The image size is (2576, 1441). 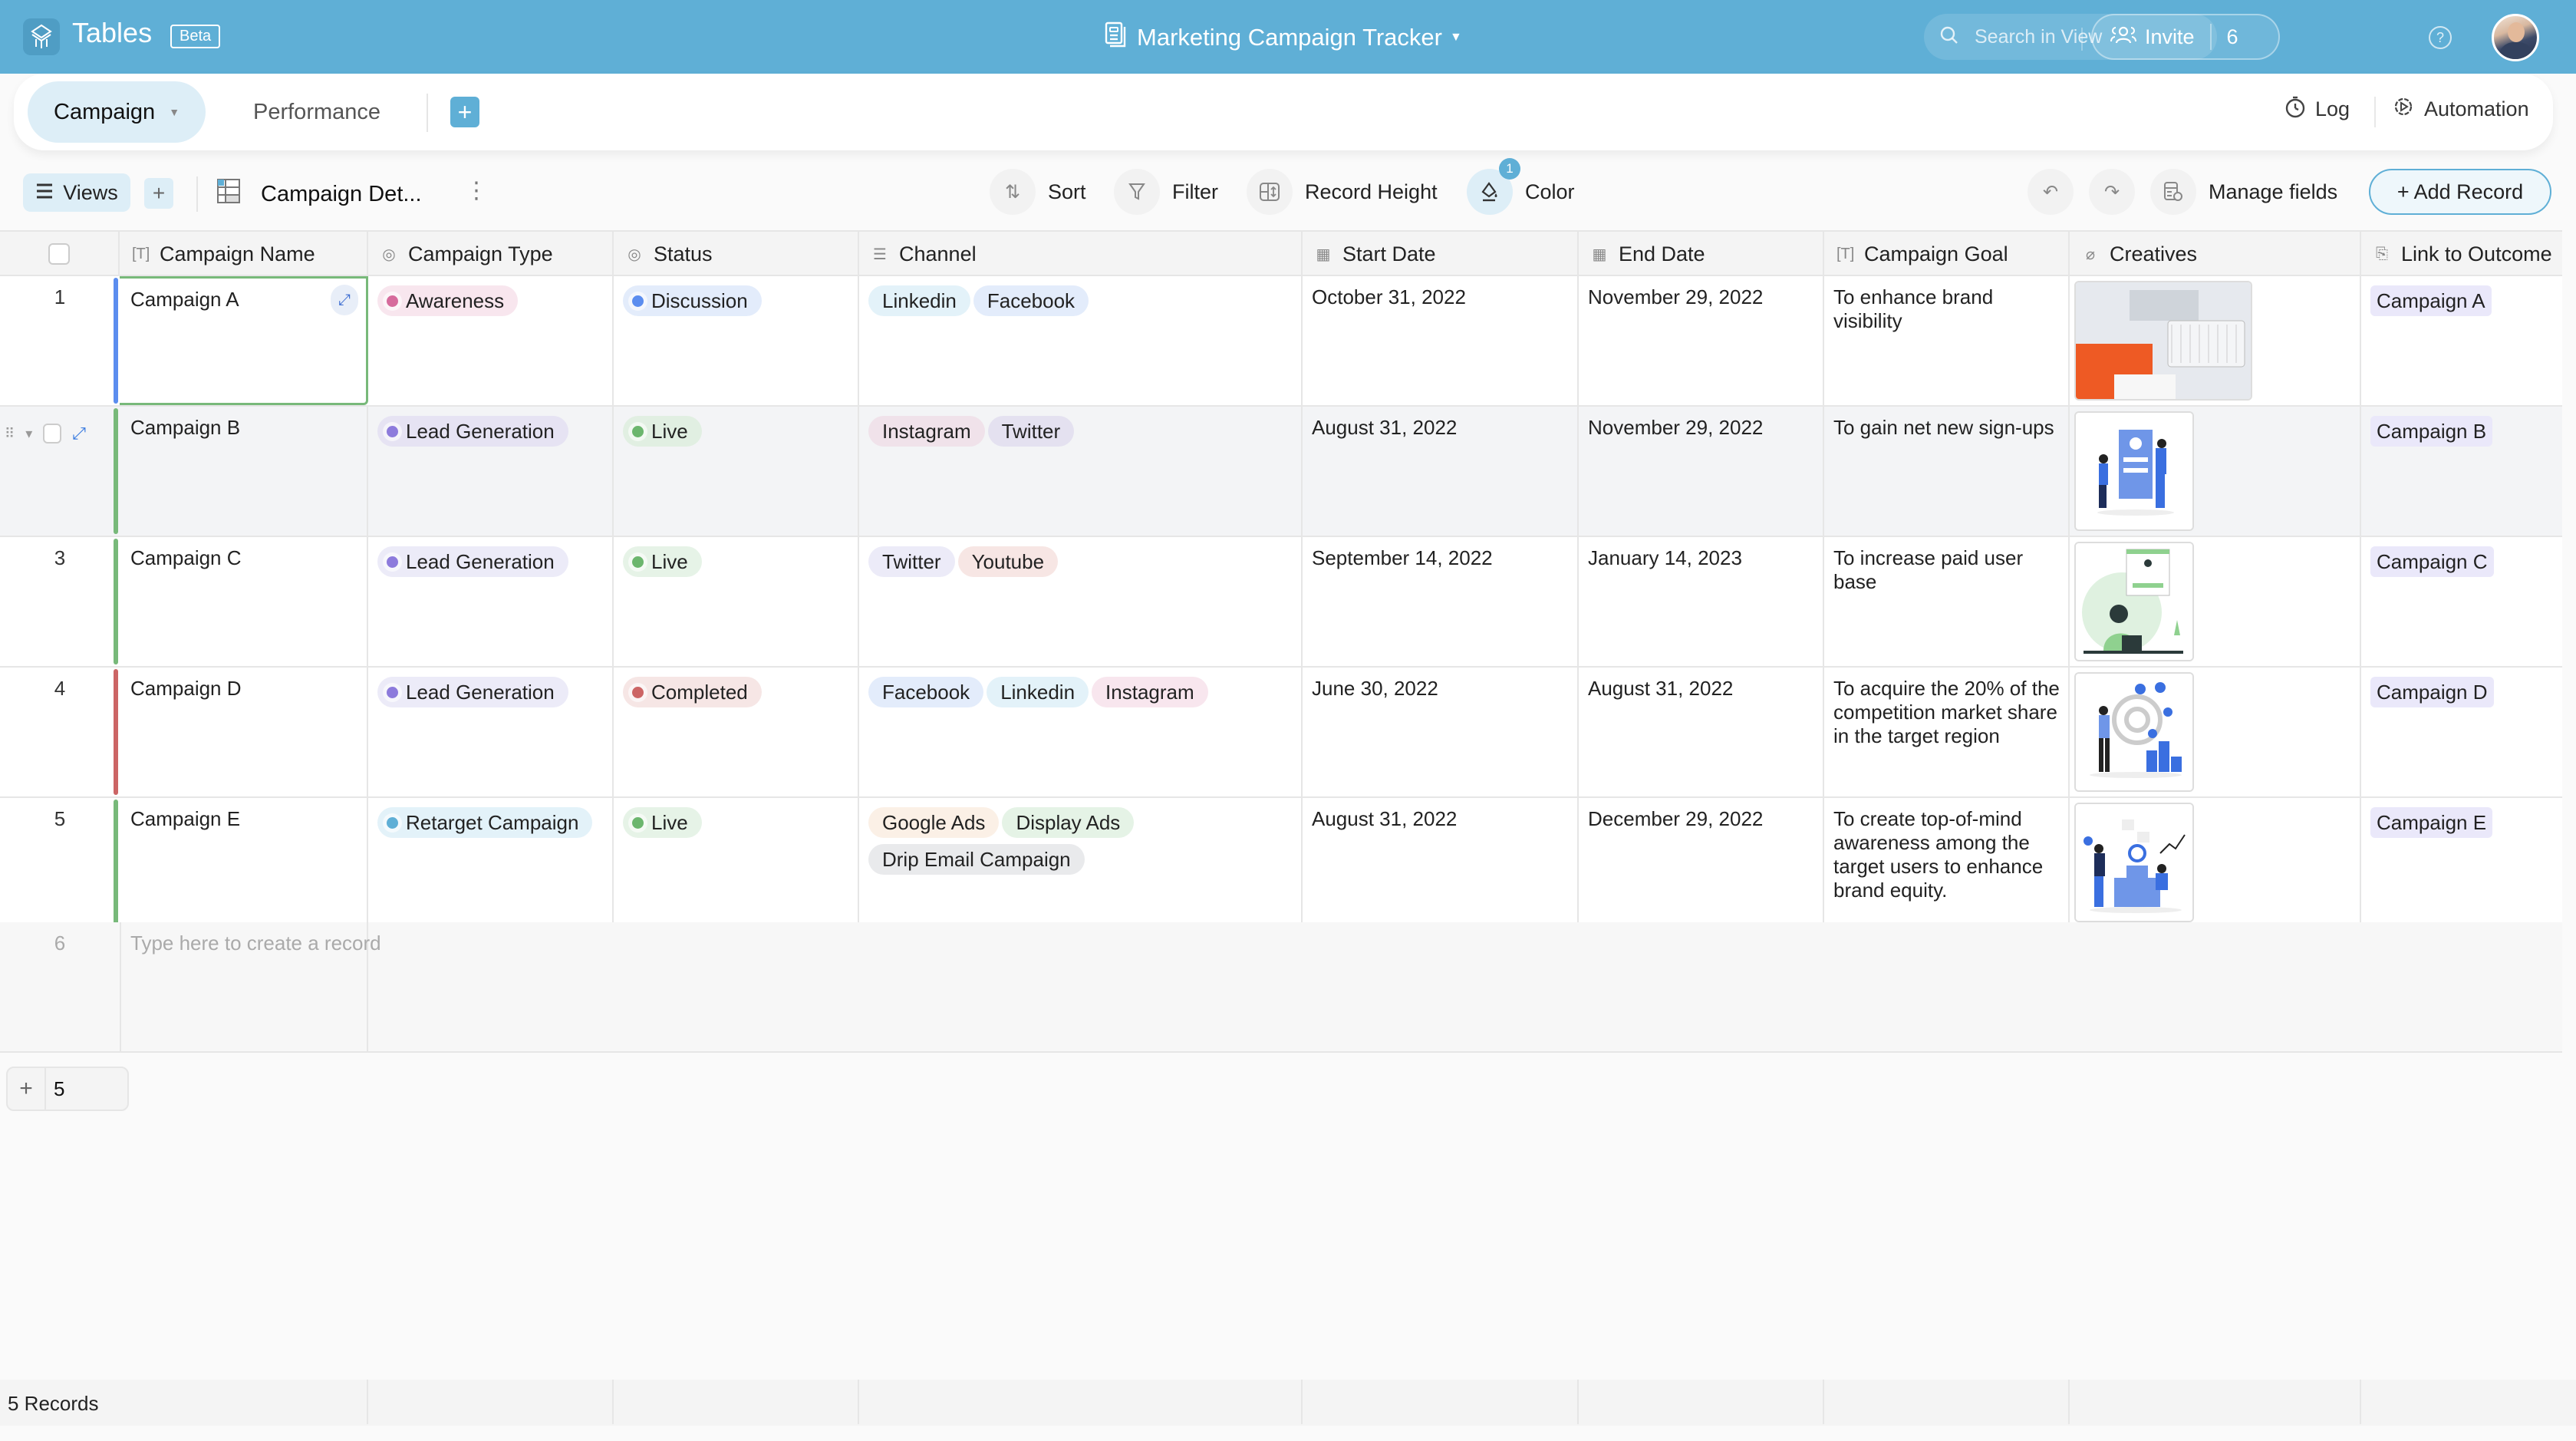 I want to click on new-record-input: Type here to create a record, so click(x=255, y=943).